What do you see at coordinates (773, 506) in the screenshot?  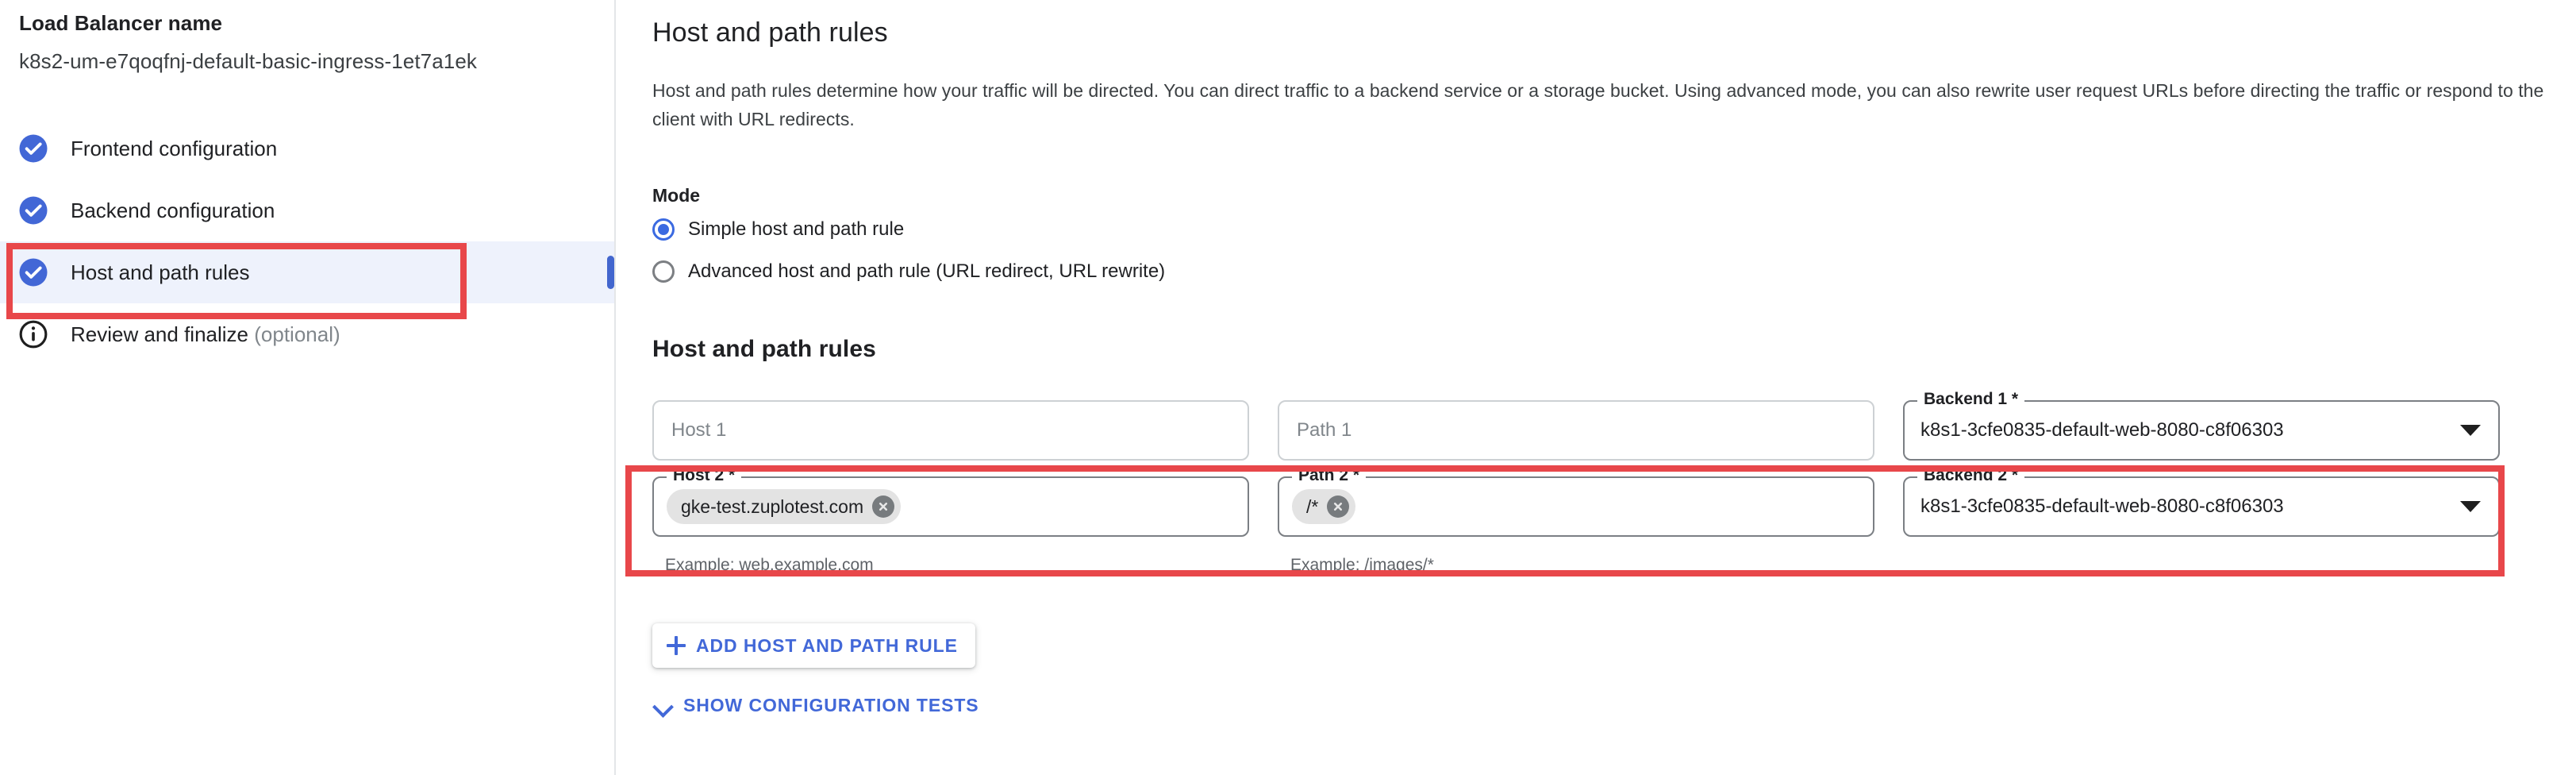 I see `host-2-chip-text: gke-test.zuplotest.com` at bounding box center [773, 506].